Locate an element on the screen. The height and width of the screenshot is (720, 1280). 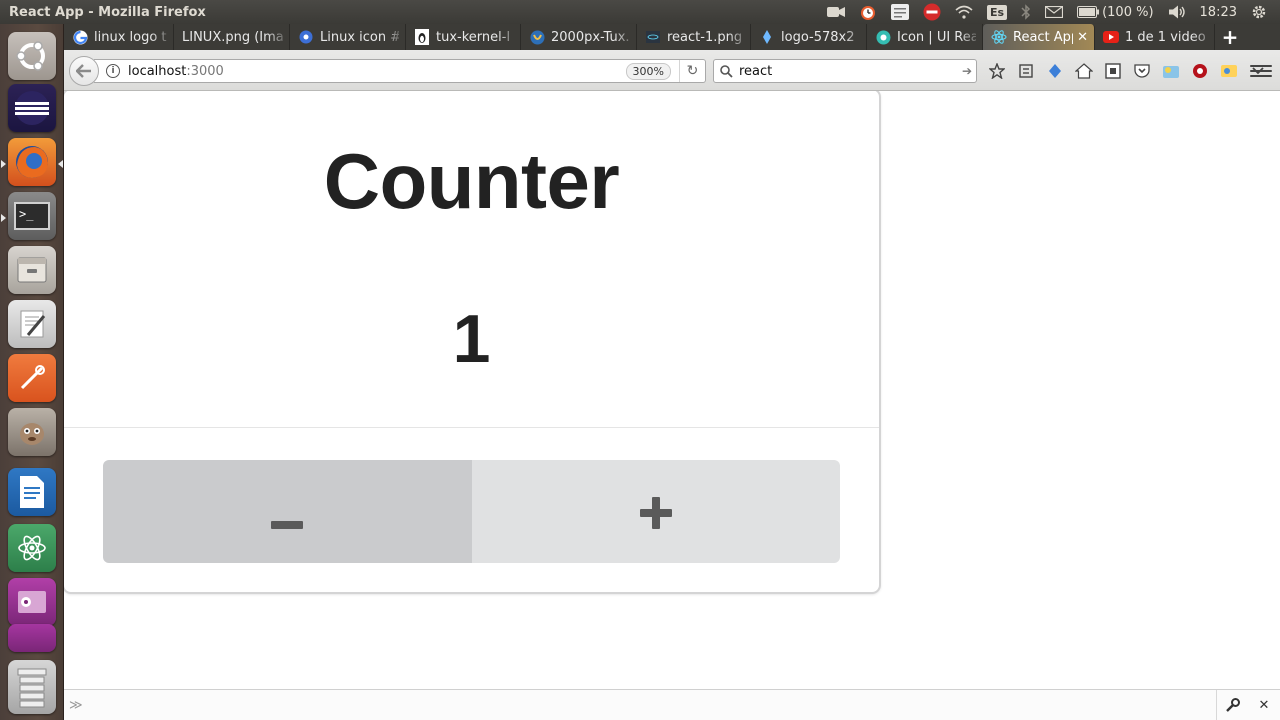
url-text: localhost:3000 is located at coordinates (176, 71).